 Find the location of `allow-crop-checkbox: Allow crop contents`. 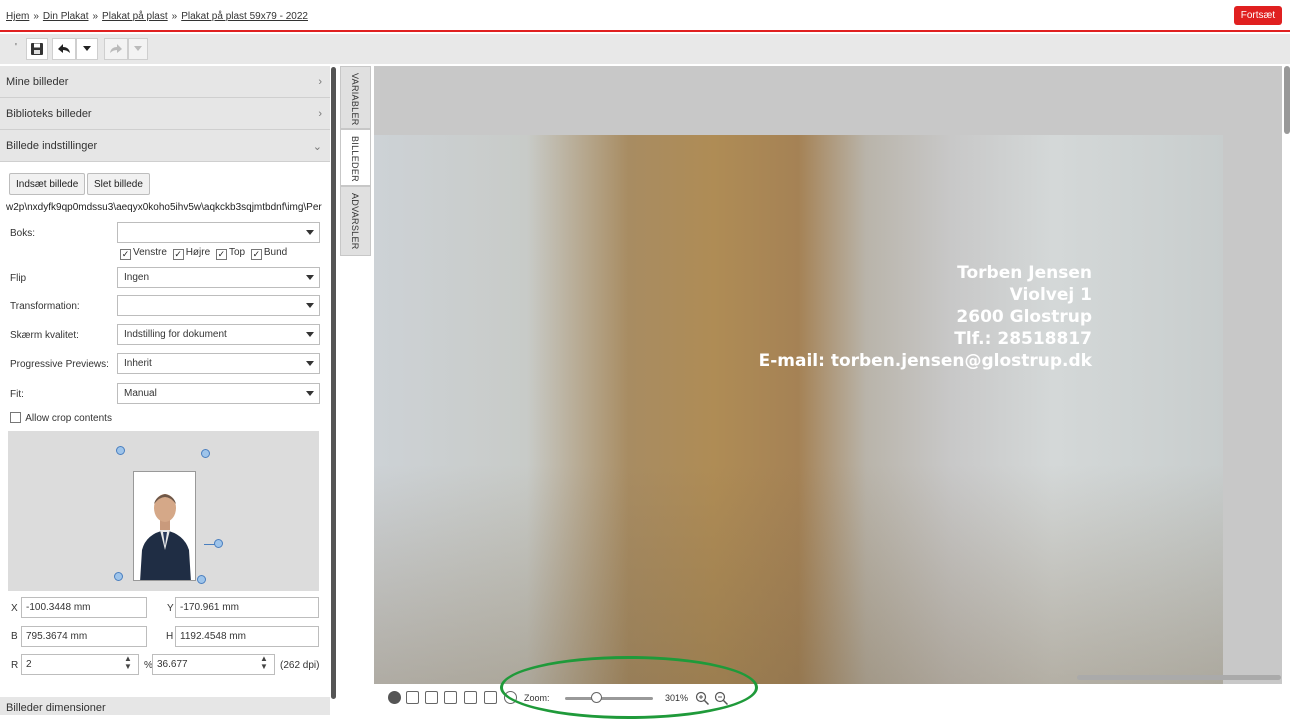

allow-crop-checkbox: Allow crop contents is located at coordinates (61, 418).